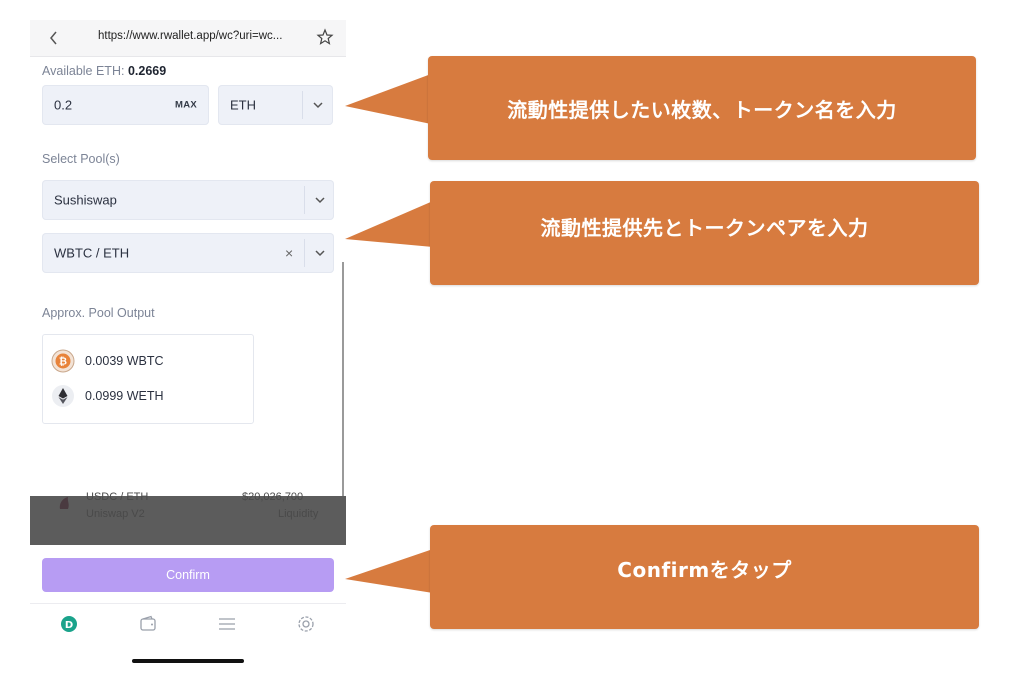 This screenshot has width=1024, height=693. I want to click on select-pools-label: Select Pool(s), so click(81, 159).